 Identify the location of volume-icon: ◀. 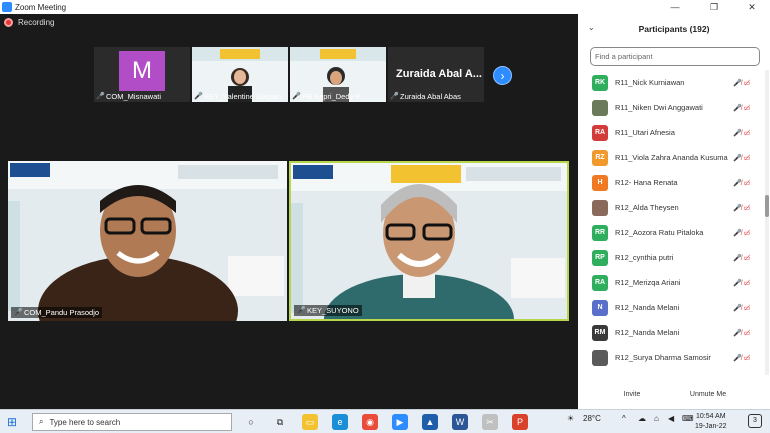
(671, 418).